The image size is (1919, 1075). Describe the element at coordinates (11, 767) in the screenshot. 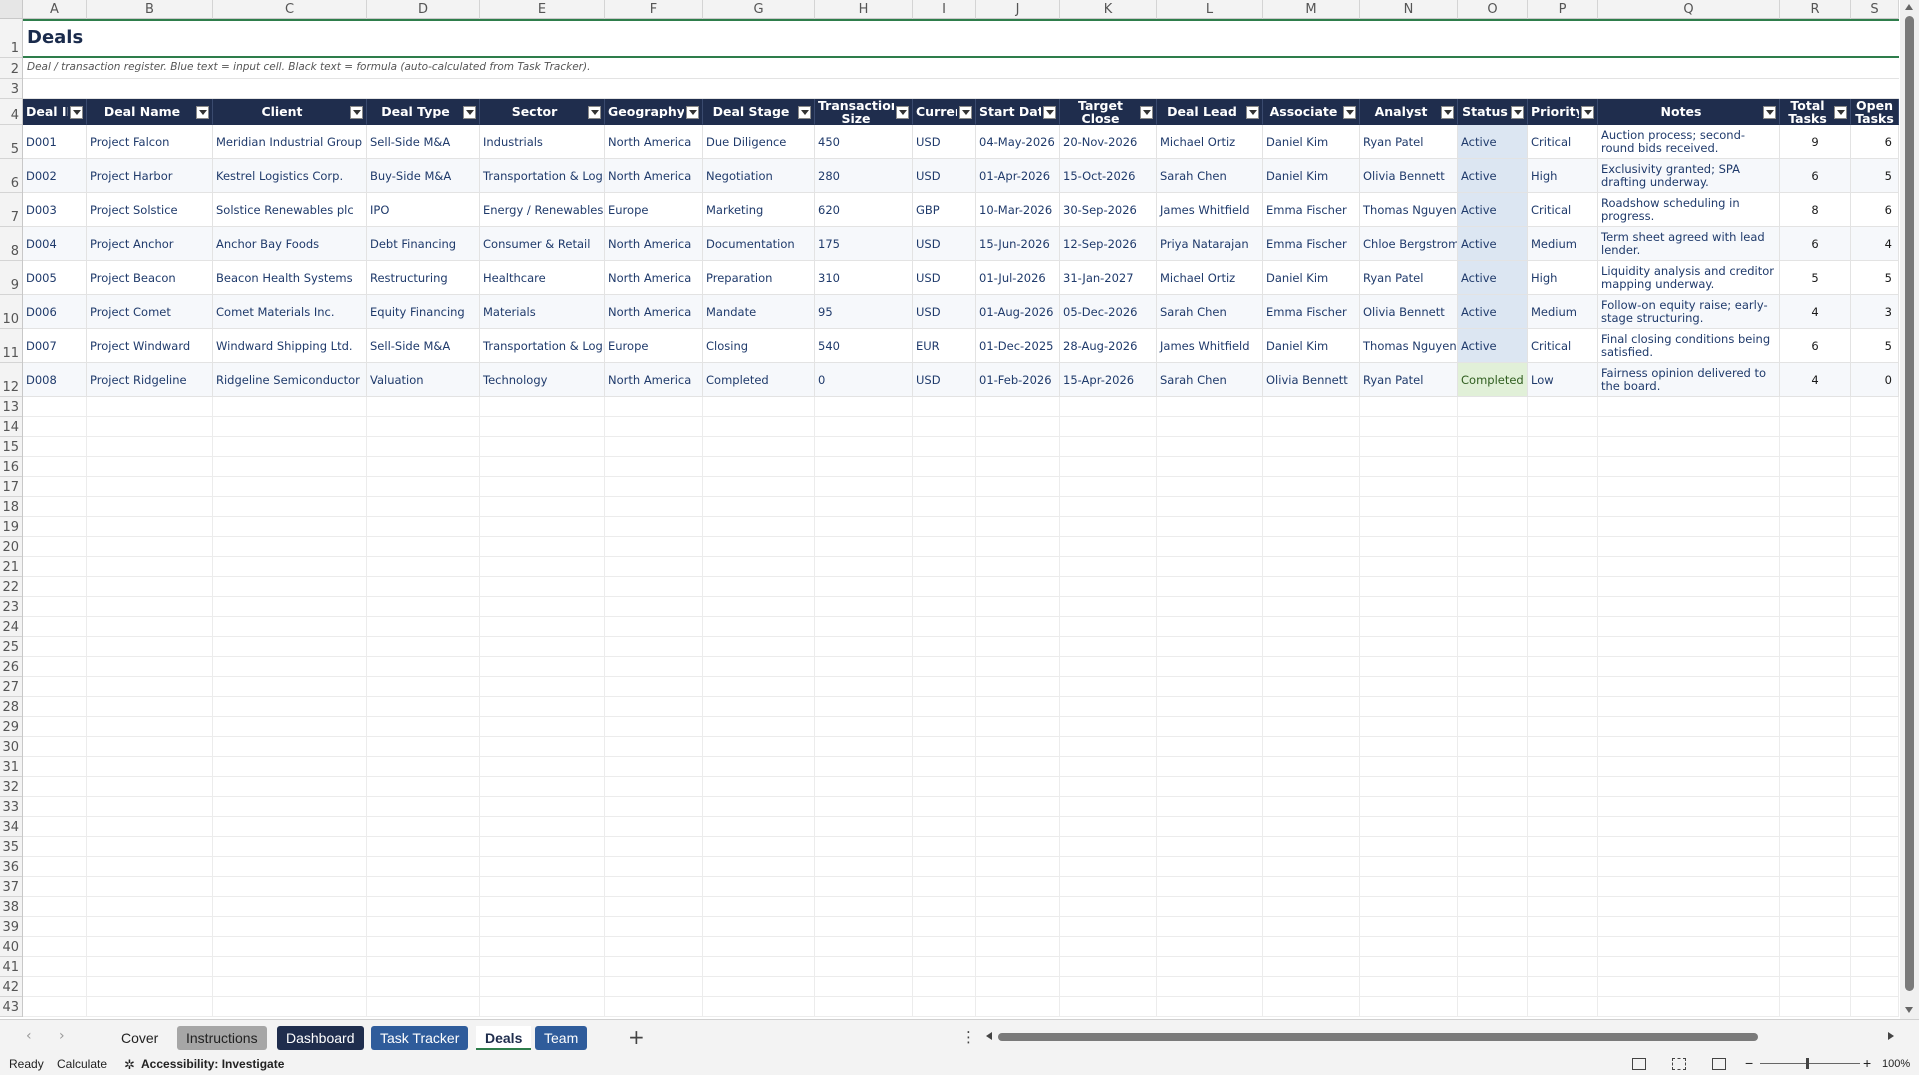

I see `row-header-31: 31` at that location.